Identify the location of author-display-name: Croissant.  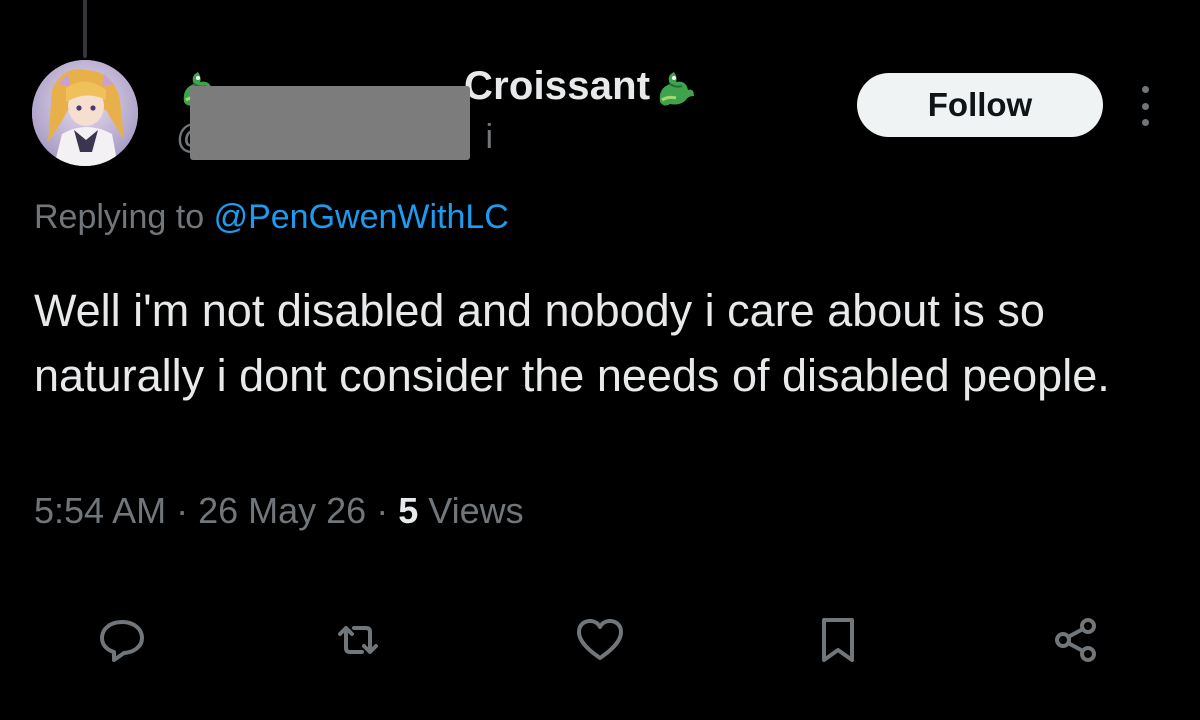
(557, 85).